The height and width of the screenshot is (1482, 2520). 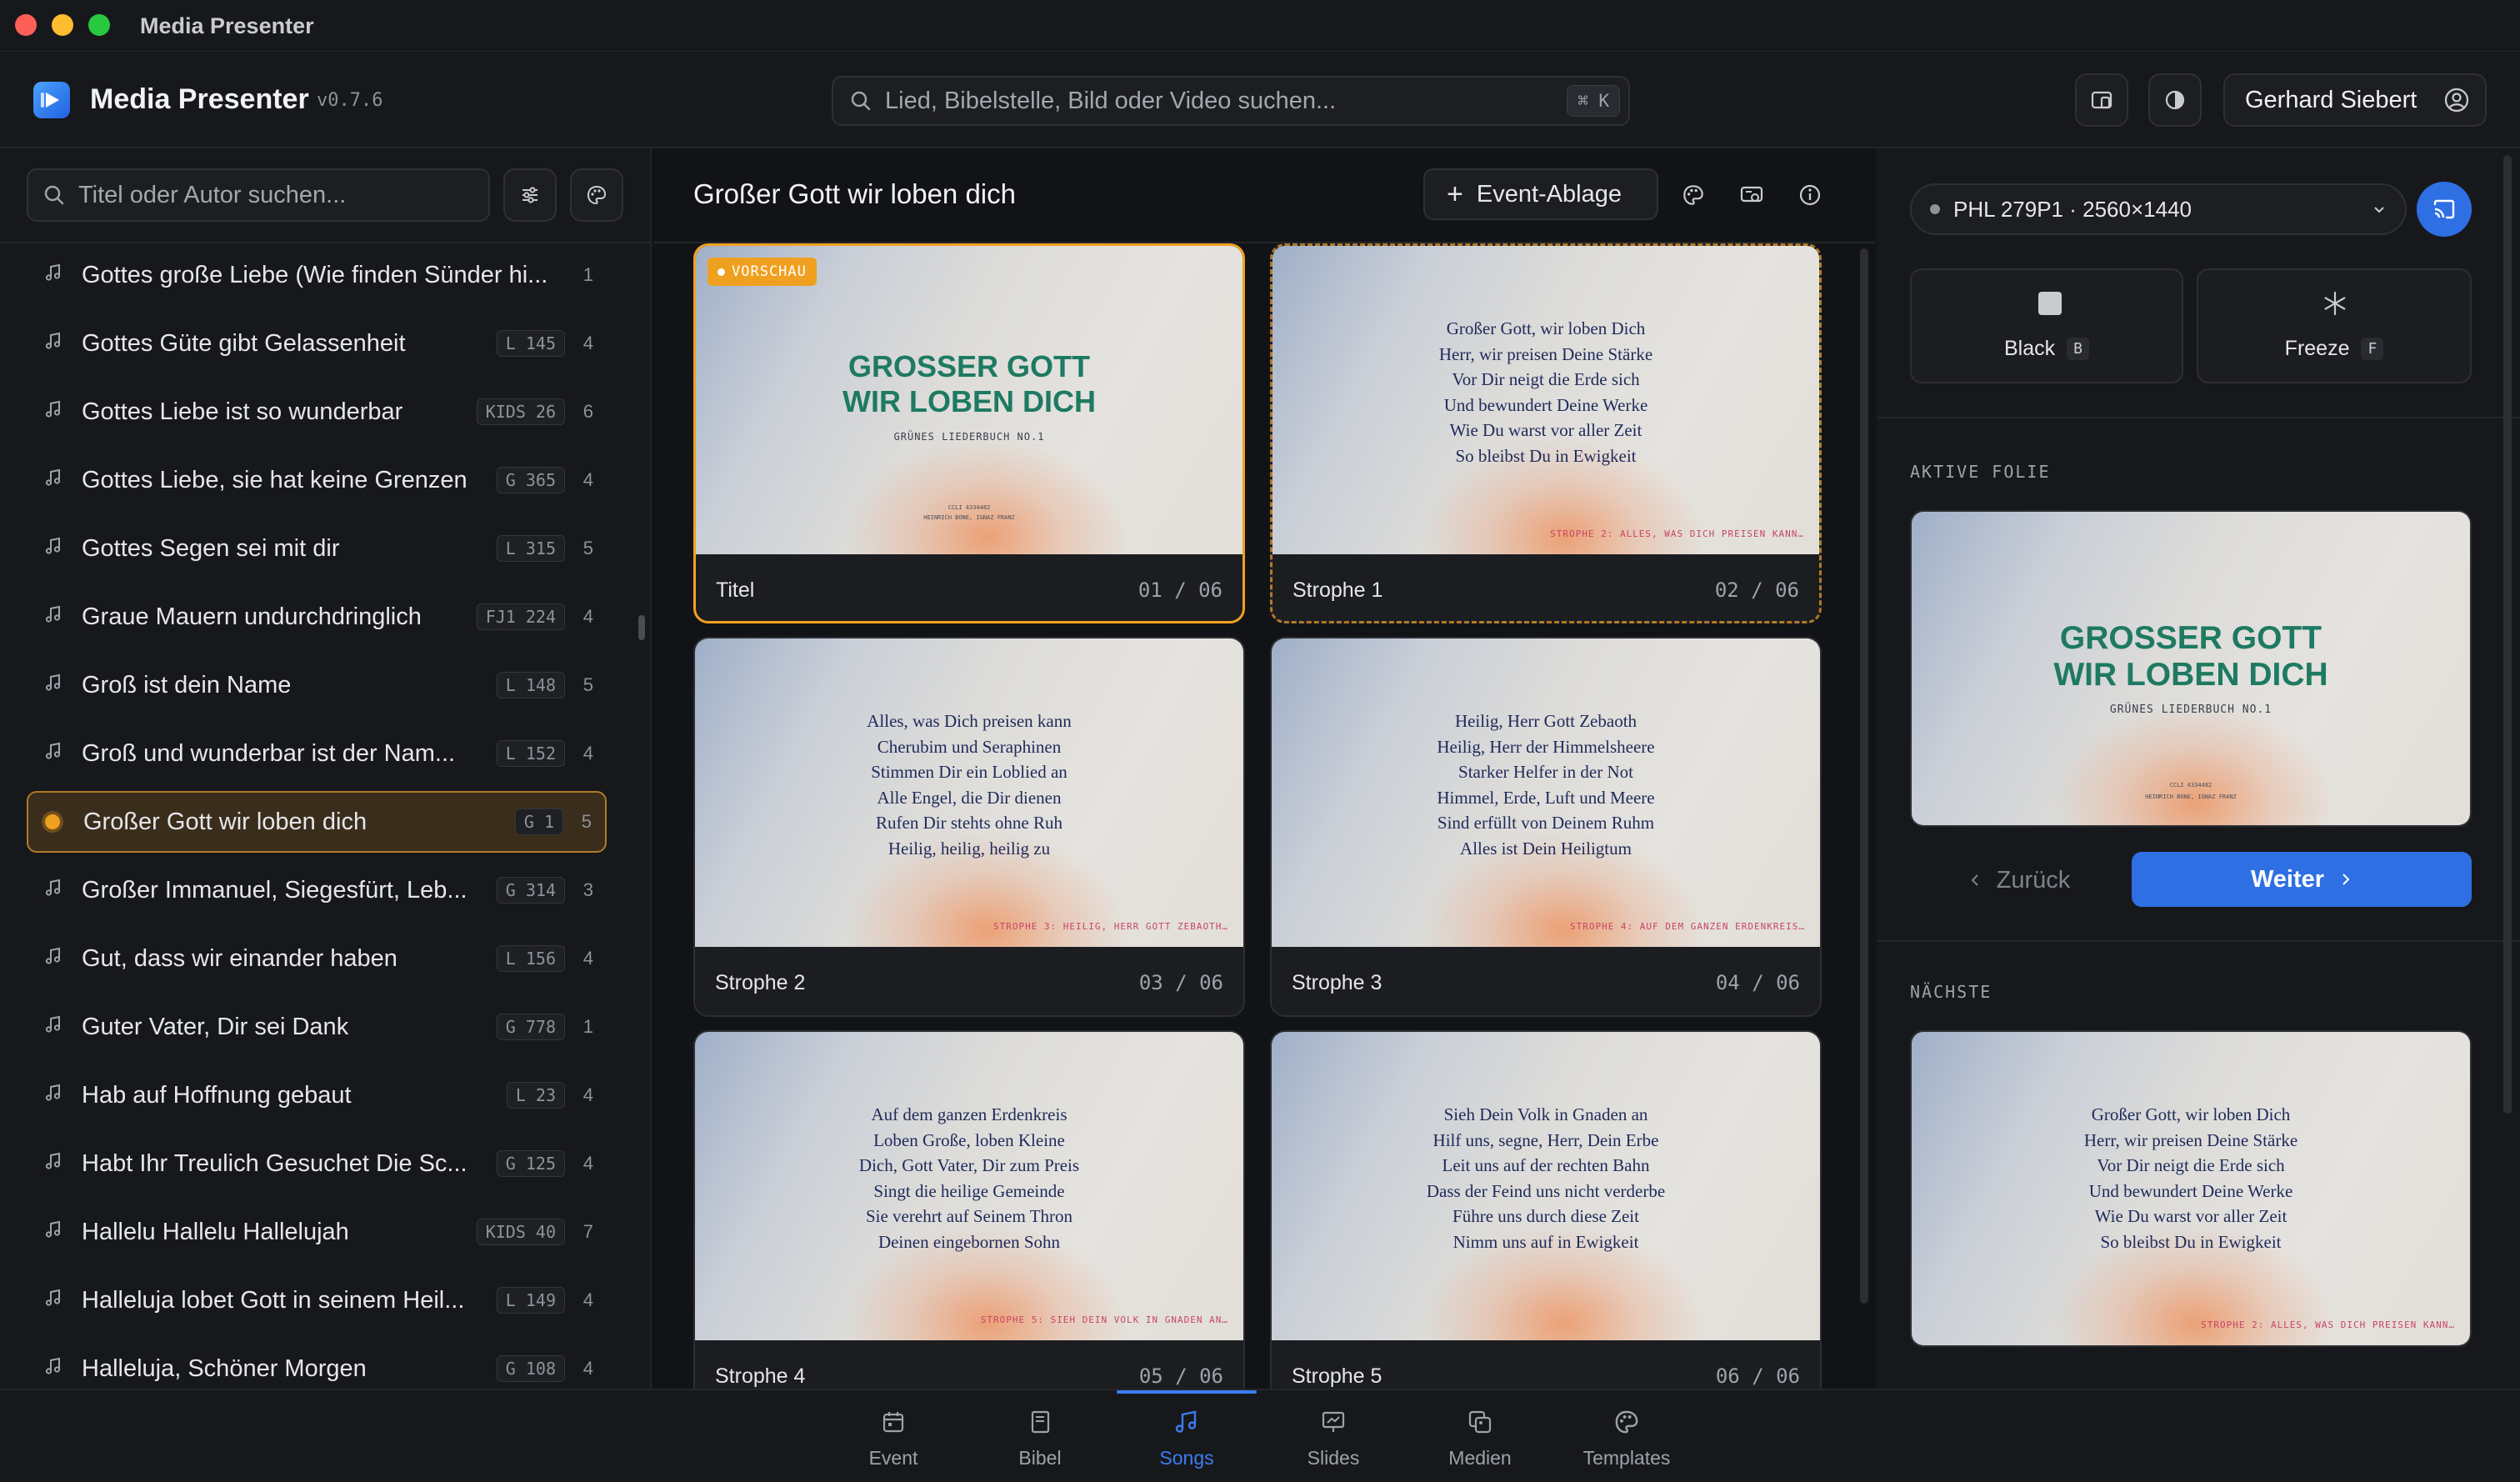 I want to click on layout-toggle-button, so click(x=2101, y=100).